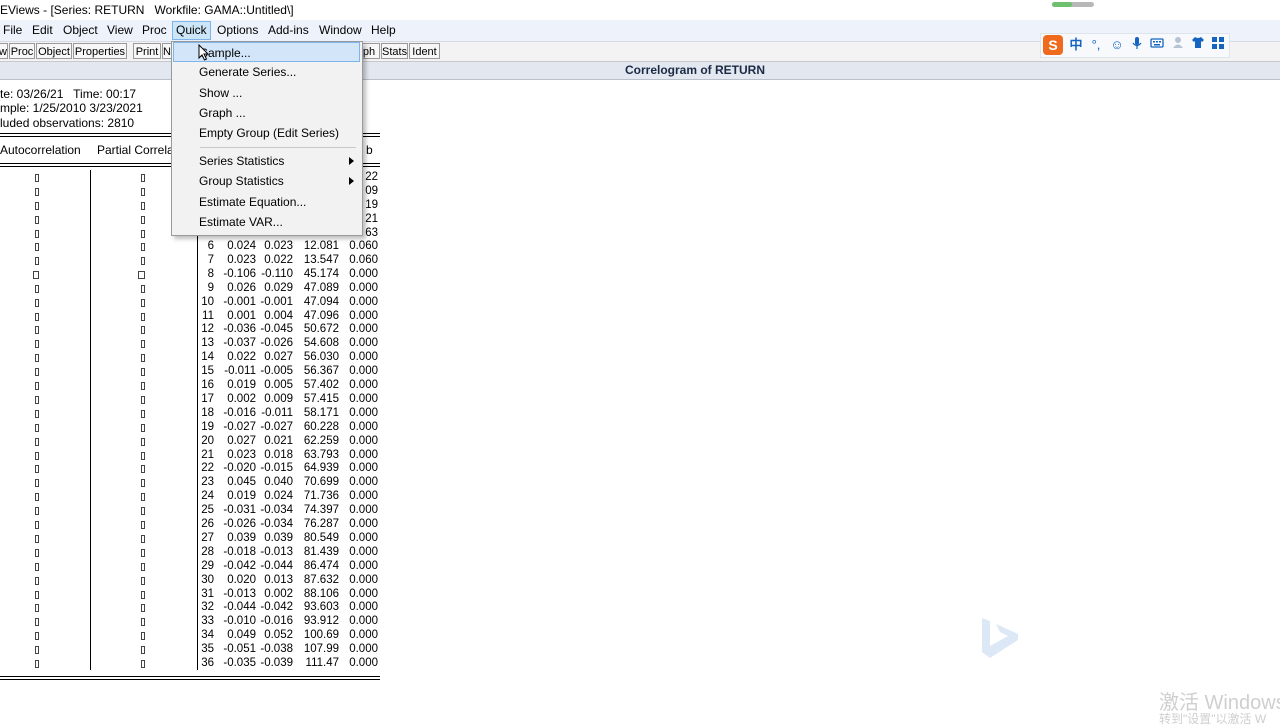  What do you see at coordinates (237, 30) in the screenshot?
I see `menu-options: Options` at bounding box center [237, 30].